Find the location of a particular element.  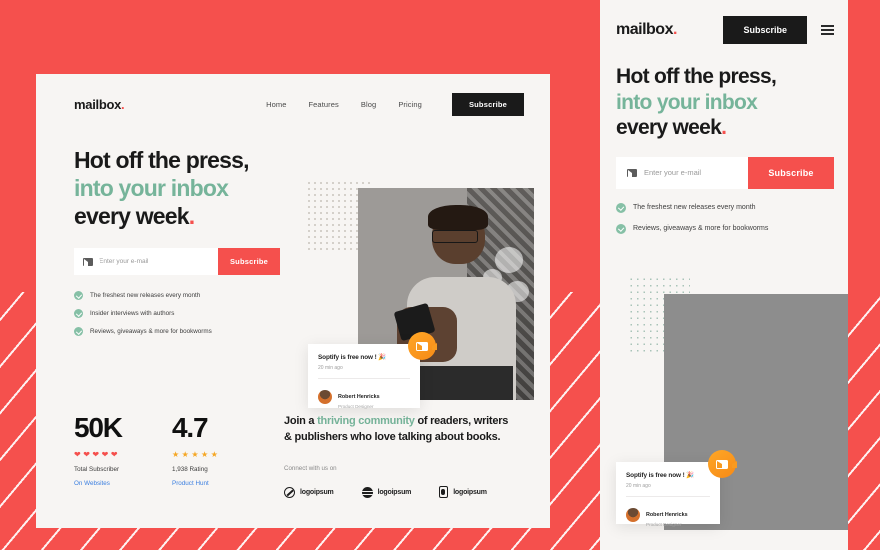

stat-label: 1,938 Rating is located at coordinates (190, 469).